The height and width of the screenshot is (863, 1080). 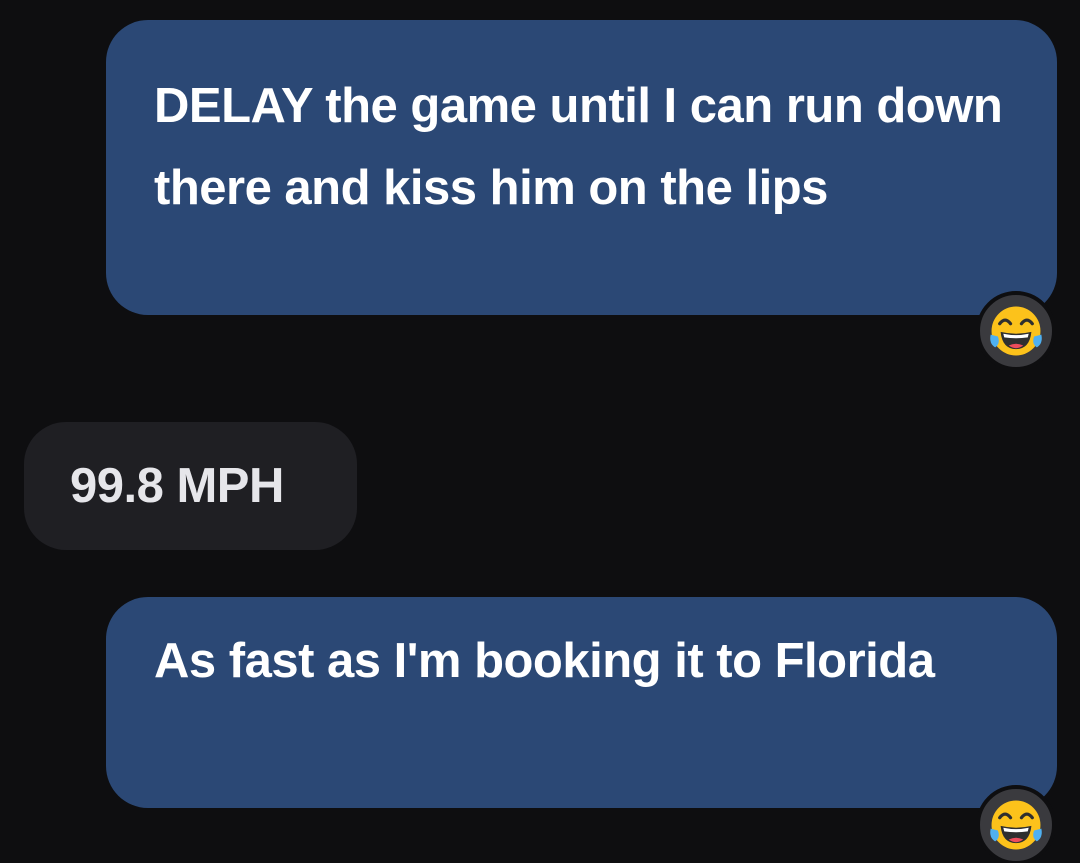 I want to click on message-text: As fast as I'm booking it to Florida, so click(x=544, y=661).